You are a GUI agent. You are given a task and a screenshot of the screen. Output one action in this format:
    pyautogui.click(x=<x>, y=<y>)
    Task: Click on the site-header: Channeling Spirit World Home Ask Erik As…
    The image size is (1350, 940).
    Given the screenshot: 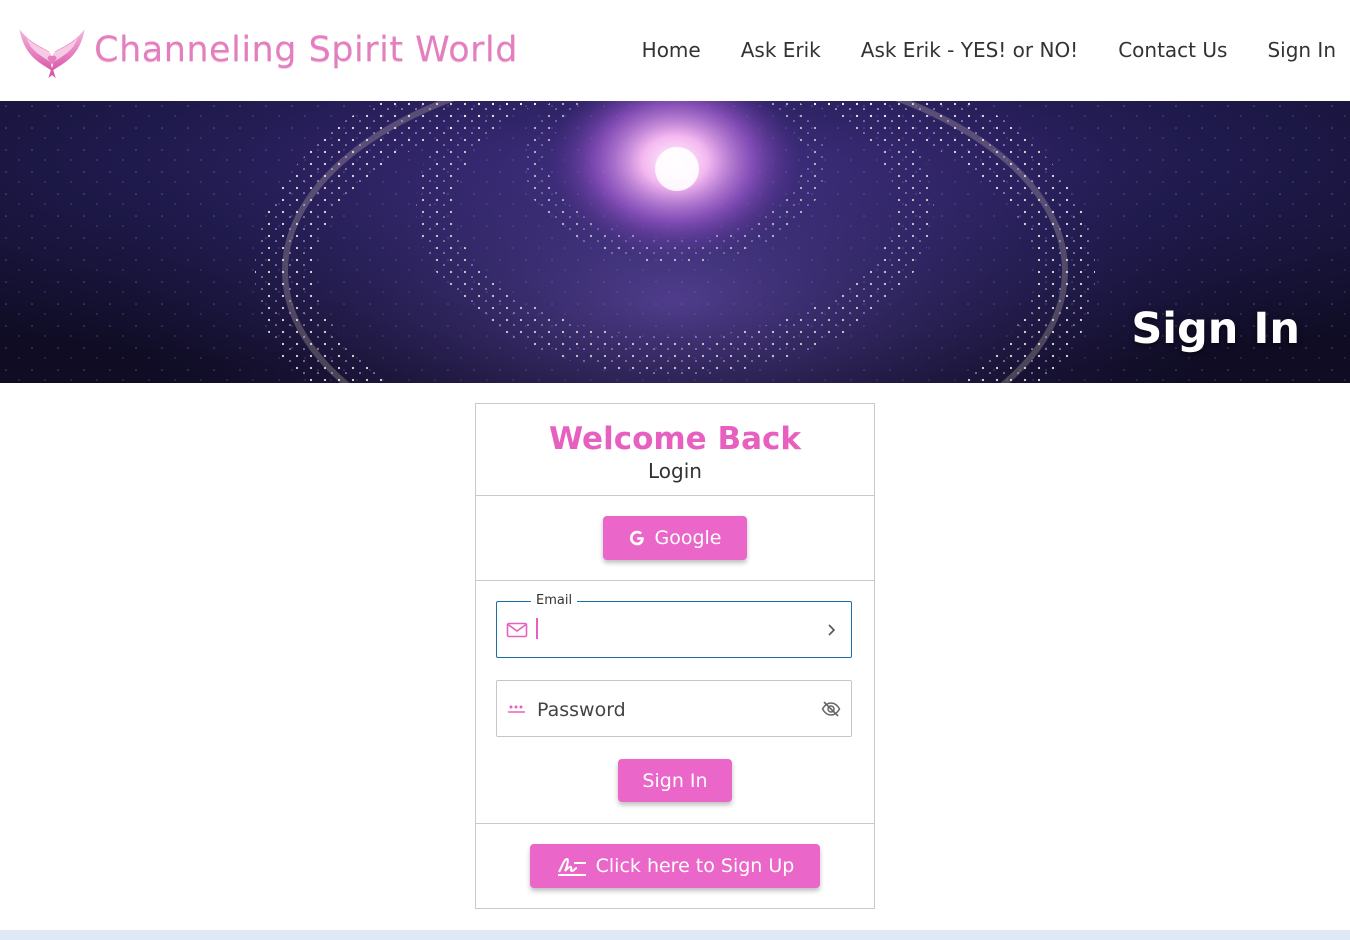 What is the action you would take?
    pyautogui.click(x=675, y=50)
    